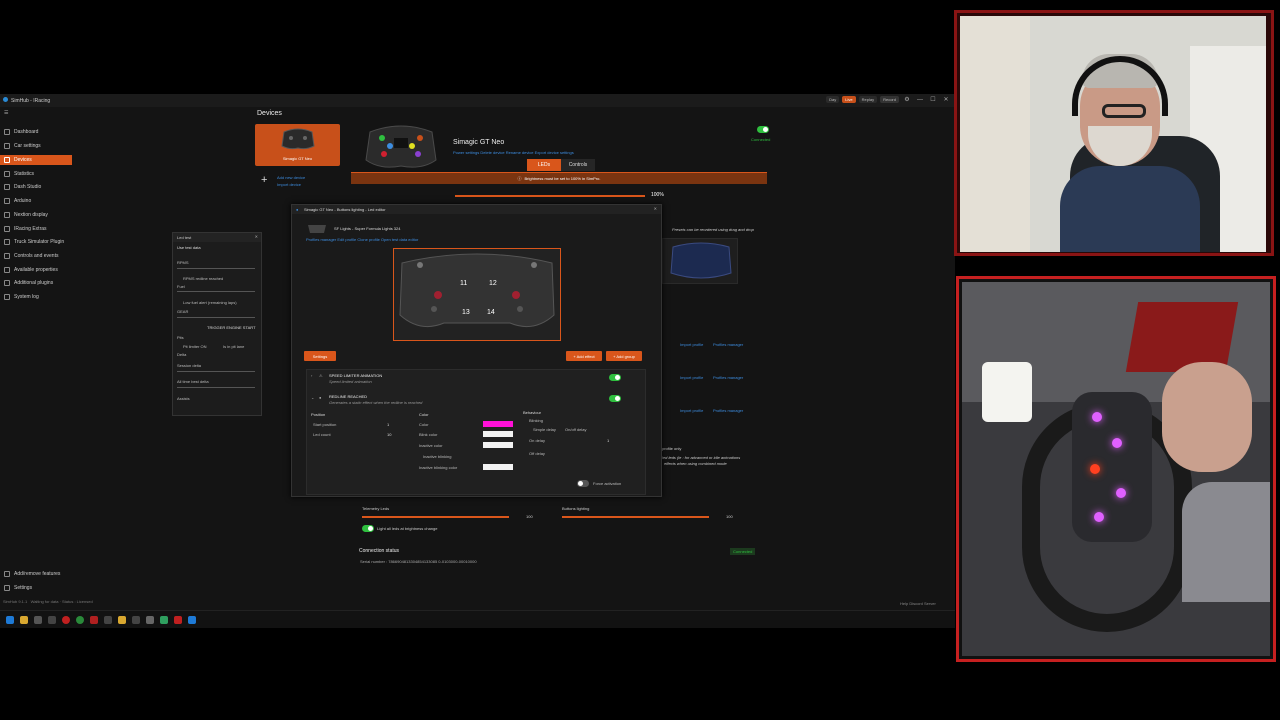 This screenshot has width=1280, height=720. Describe the element at coordinates (189, 247) in the screenshot. I see `use-test-data: Use test data` at that location.